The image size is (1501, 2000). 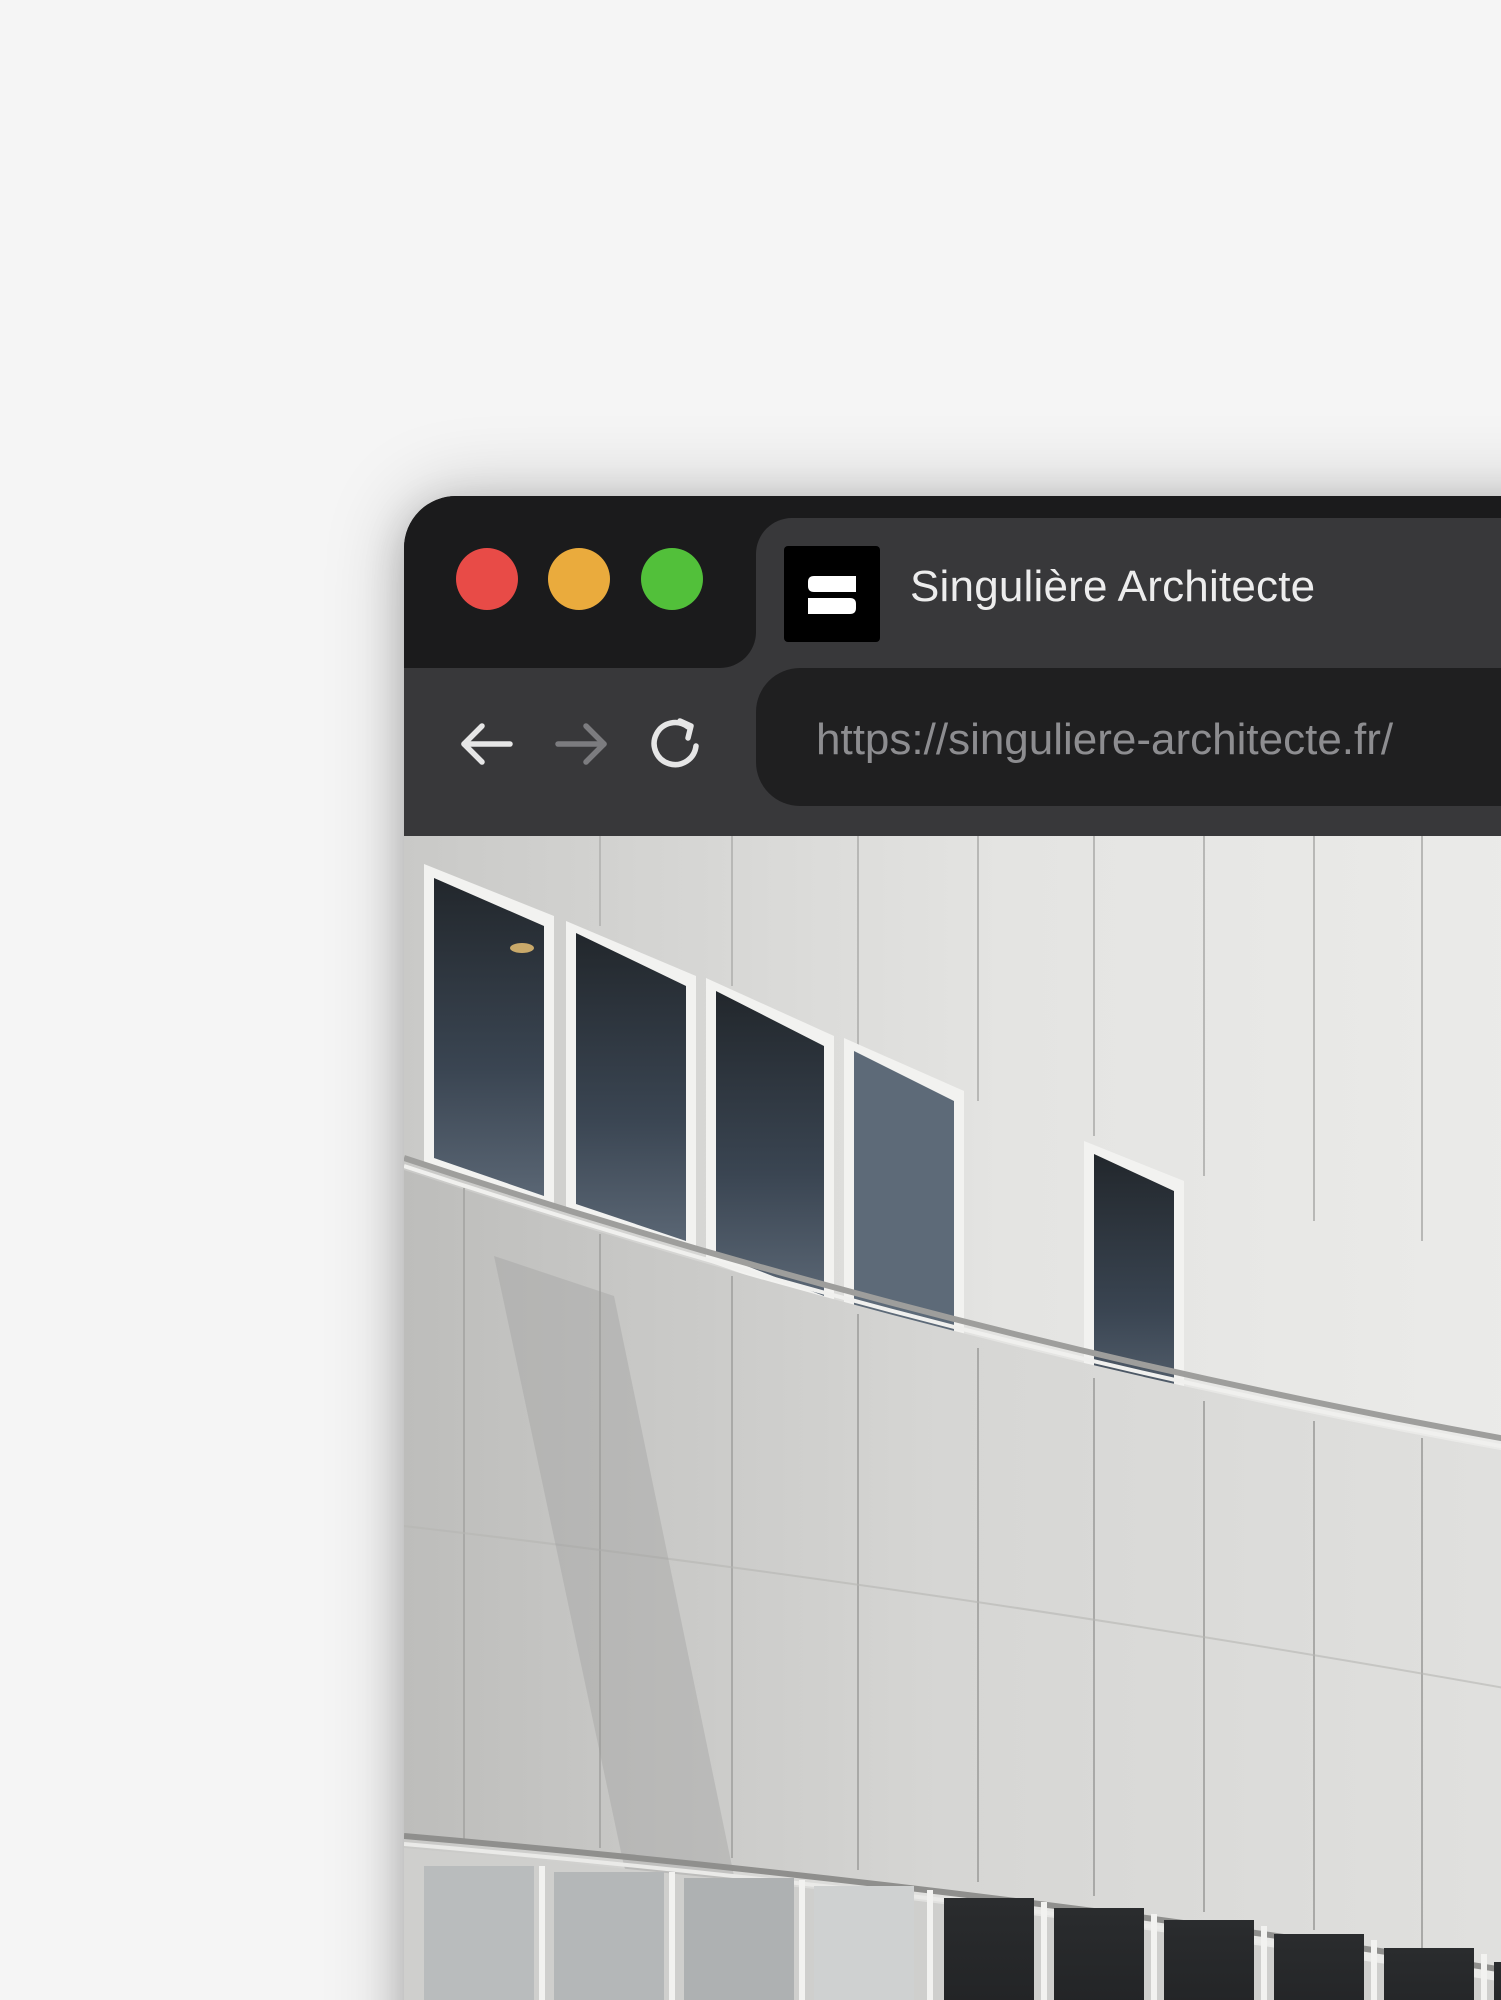 I want to click on arrow-left-icon, so click(x=486, y=744).